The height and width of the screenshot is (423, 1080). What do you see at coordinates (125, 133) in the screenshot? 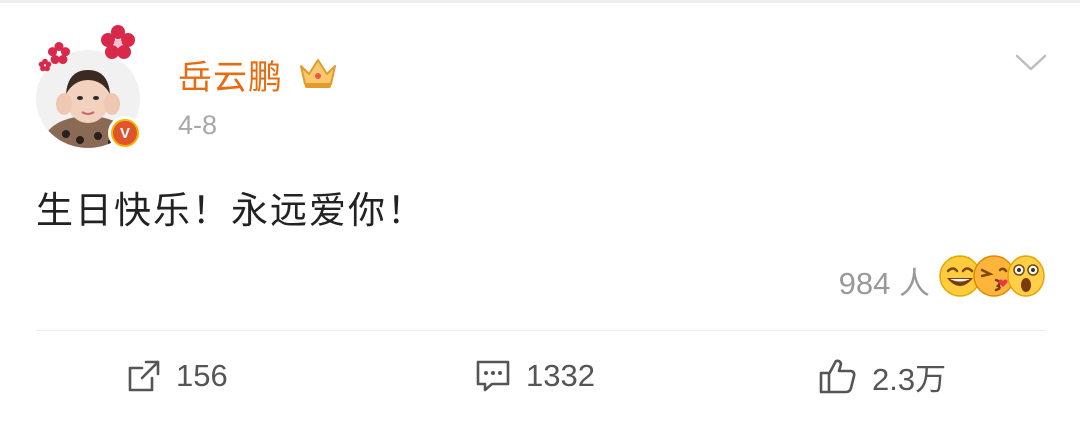
I see `verified-badge-icon: V` at bounding box center [125, 133].